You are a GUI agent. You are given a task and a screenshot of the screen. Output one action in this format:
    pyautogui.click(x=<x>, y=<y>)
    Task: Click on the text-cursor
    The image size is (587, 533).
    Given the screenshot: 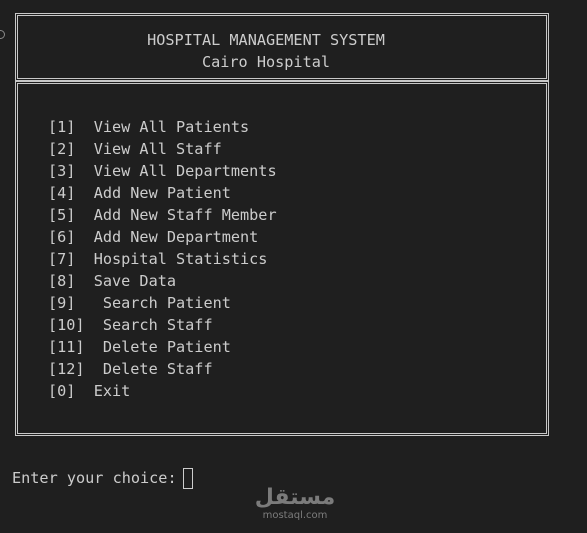 What is the action you would take?
    pyautogui.click(x=187, y=478)
    